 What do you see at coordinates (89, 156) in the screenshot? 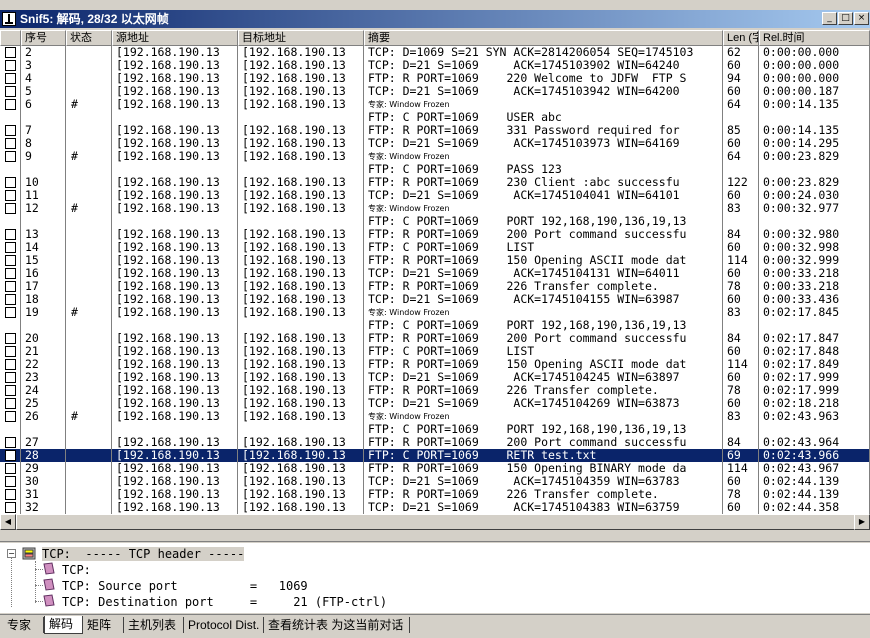
I see `cell-status: #` at bounding box center [89, 156].